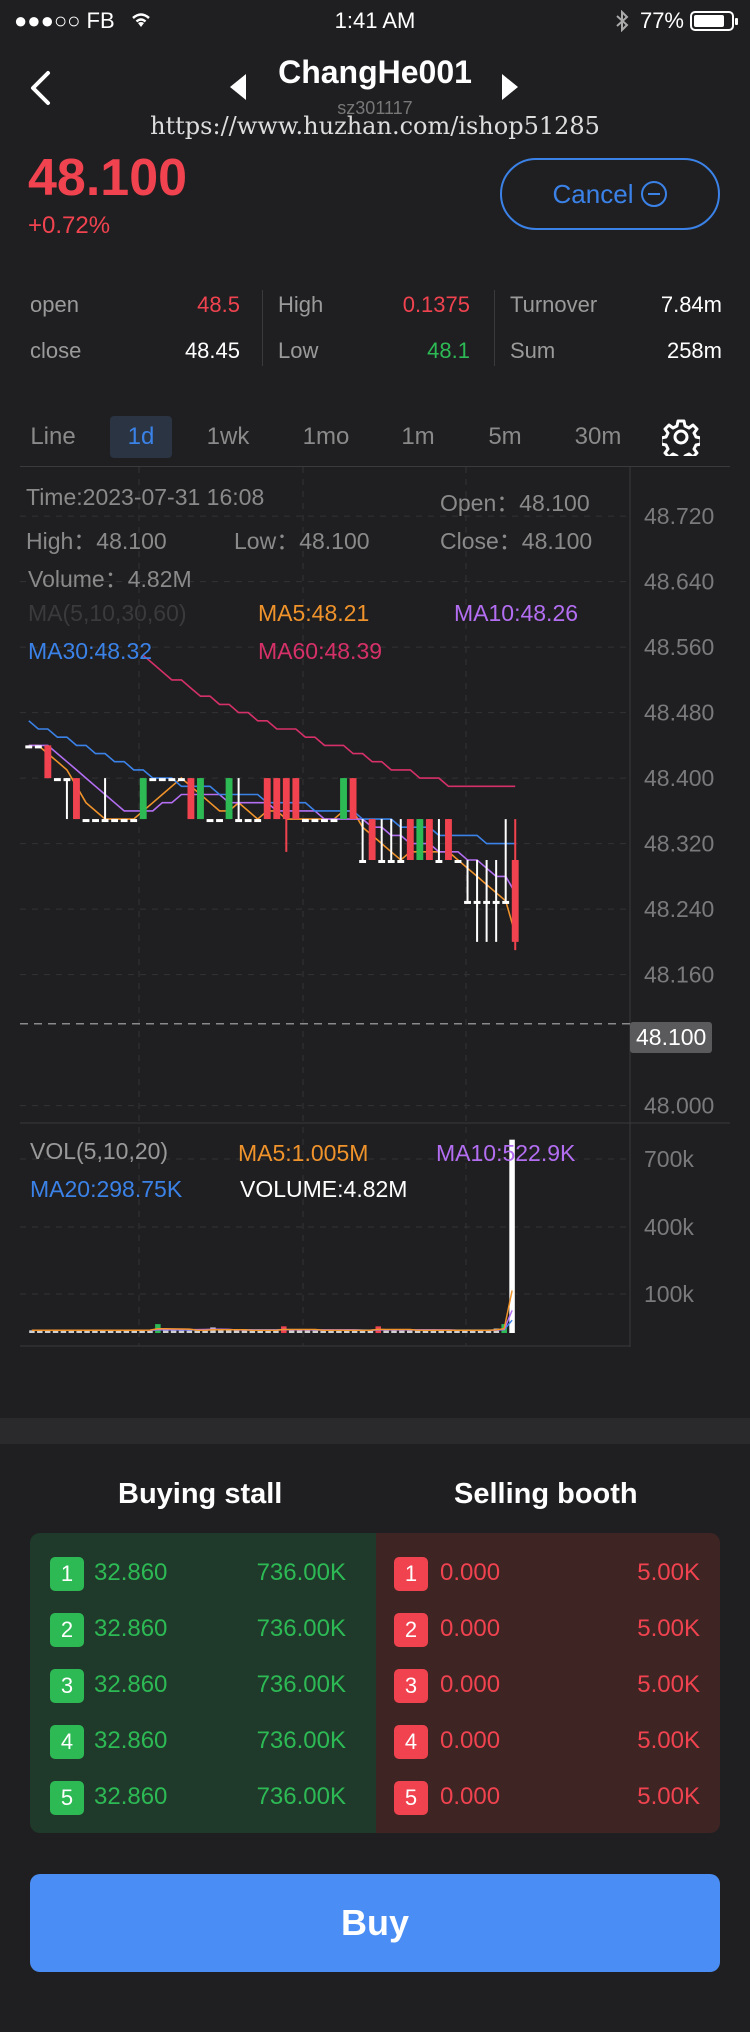  I want to click on tab-1wk: 1wk, so click(228, 437).